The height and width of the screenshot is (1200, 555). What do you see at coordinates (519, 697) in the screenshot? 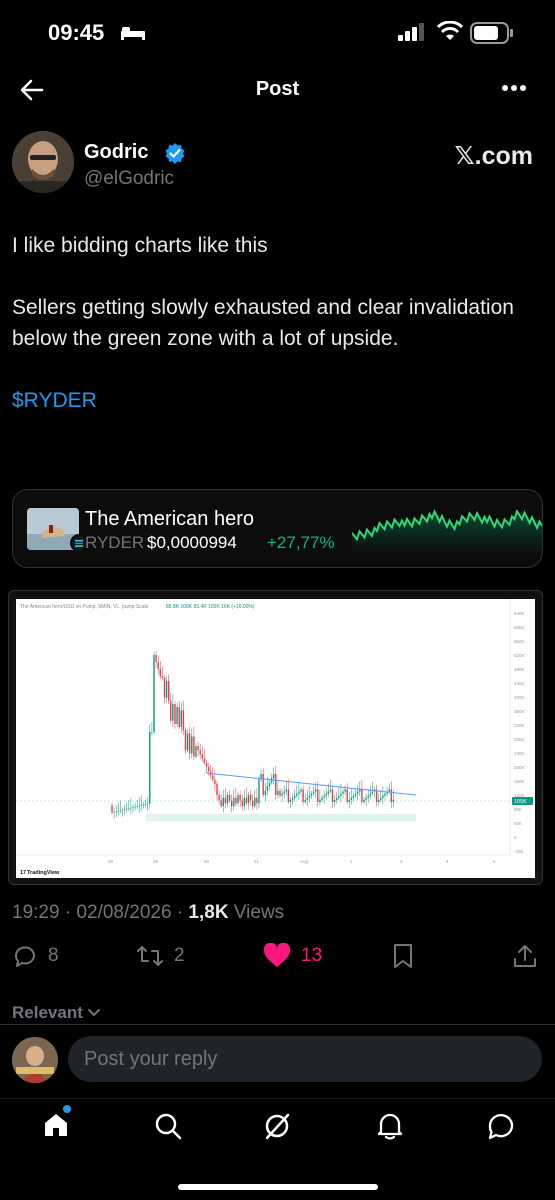
I see `y-tick-label: 400K` at bounding box center [519, 697].